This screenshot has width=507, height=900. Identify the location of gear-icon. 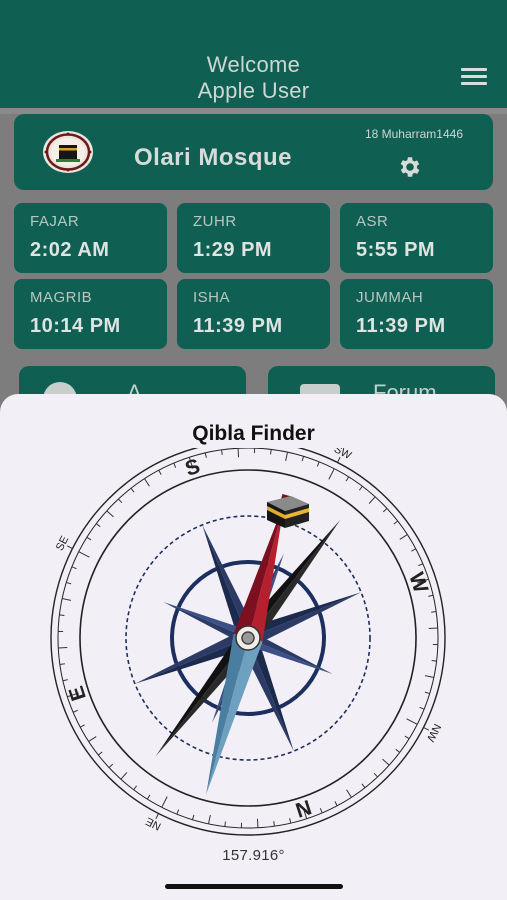
(410, 167).